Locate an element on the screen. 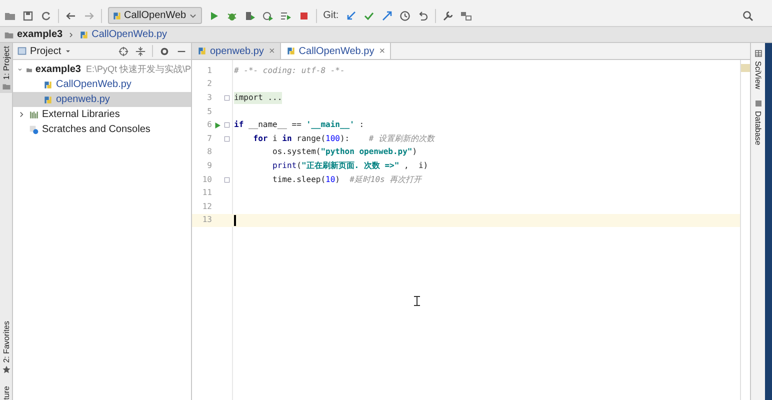  star-icon is located at coordinates (6, 369).